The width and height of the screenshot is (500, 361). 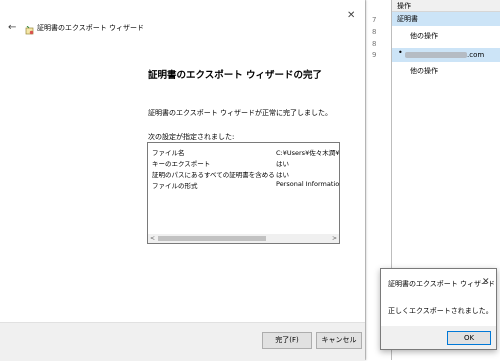 I want to click on email-domain-label: .com, so click(x=476, y=55).